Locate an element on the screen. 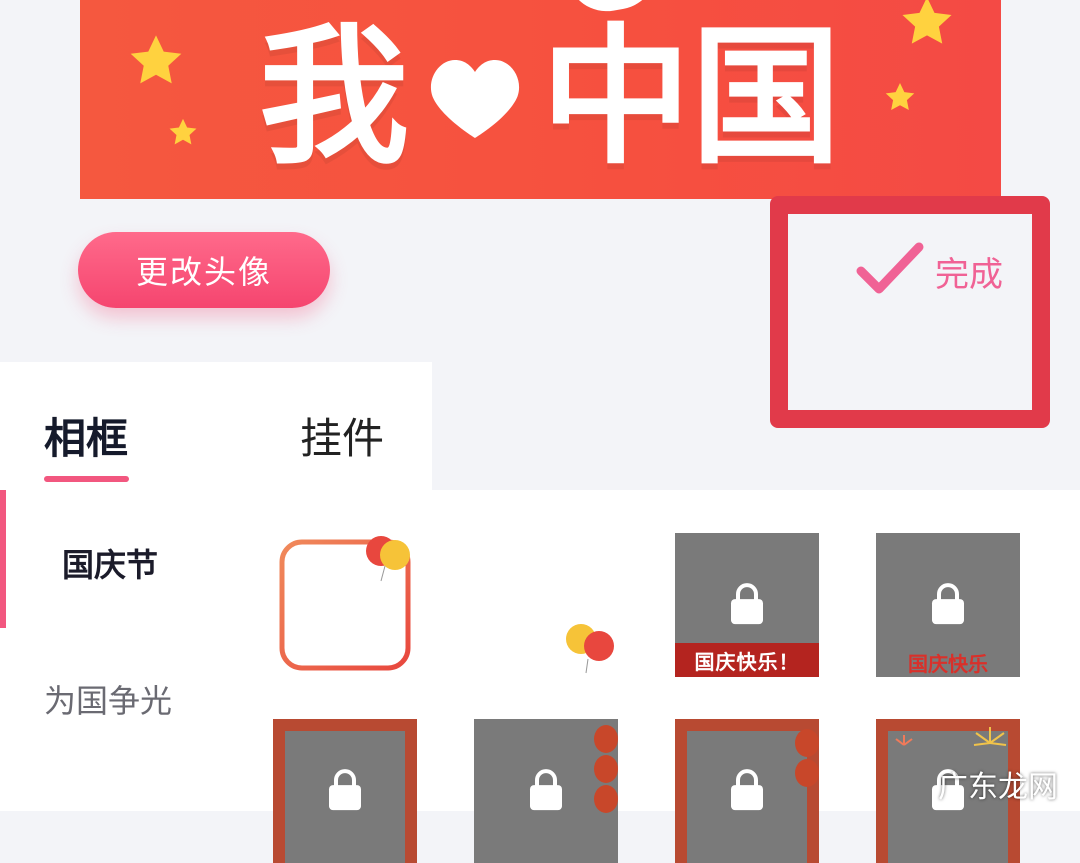 The image size is (1080, 863). done-button: 完成 is located at coordinates (935, 271).